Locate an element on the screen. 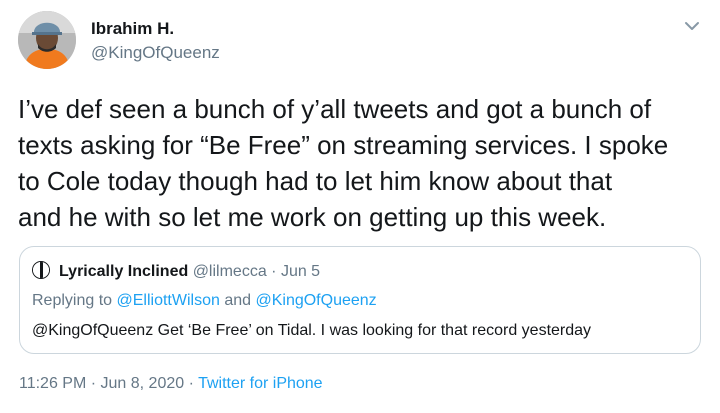 This screenshot has height=413, width=720. tweet-time: 11:26 PM is located at coordinates (52, 383).